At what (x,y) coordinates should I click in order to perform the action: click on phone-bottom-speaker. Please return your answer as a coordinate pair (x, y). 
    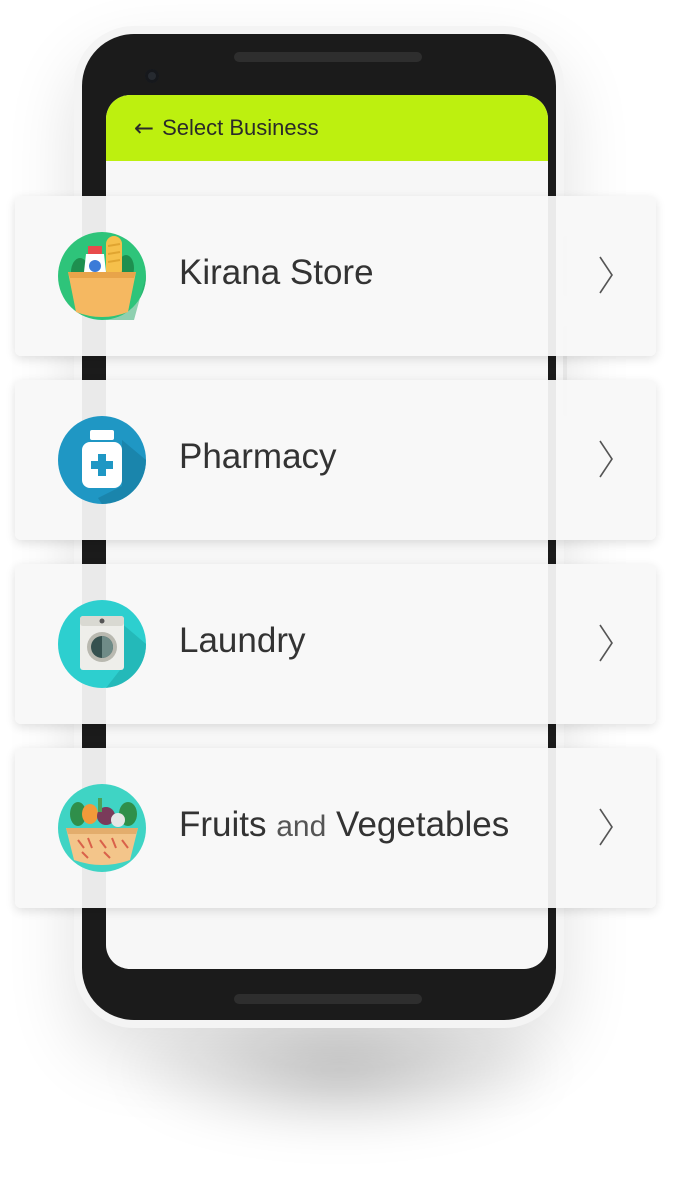
    Looking at the image, I should click on (328, 999).